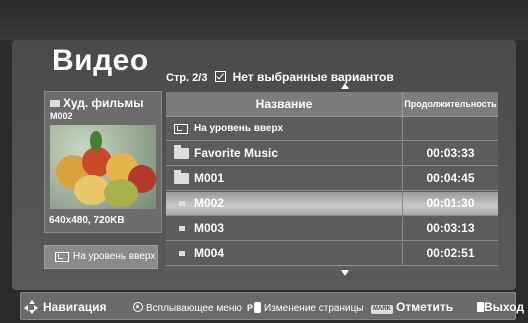 The height and width of the screenshot is (323, 528). Describe the element at coordinates (103, 167) in the screenshot. I see `preview-thumbnail` at that location.